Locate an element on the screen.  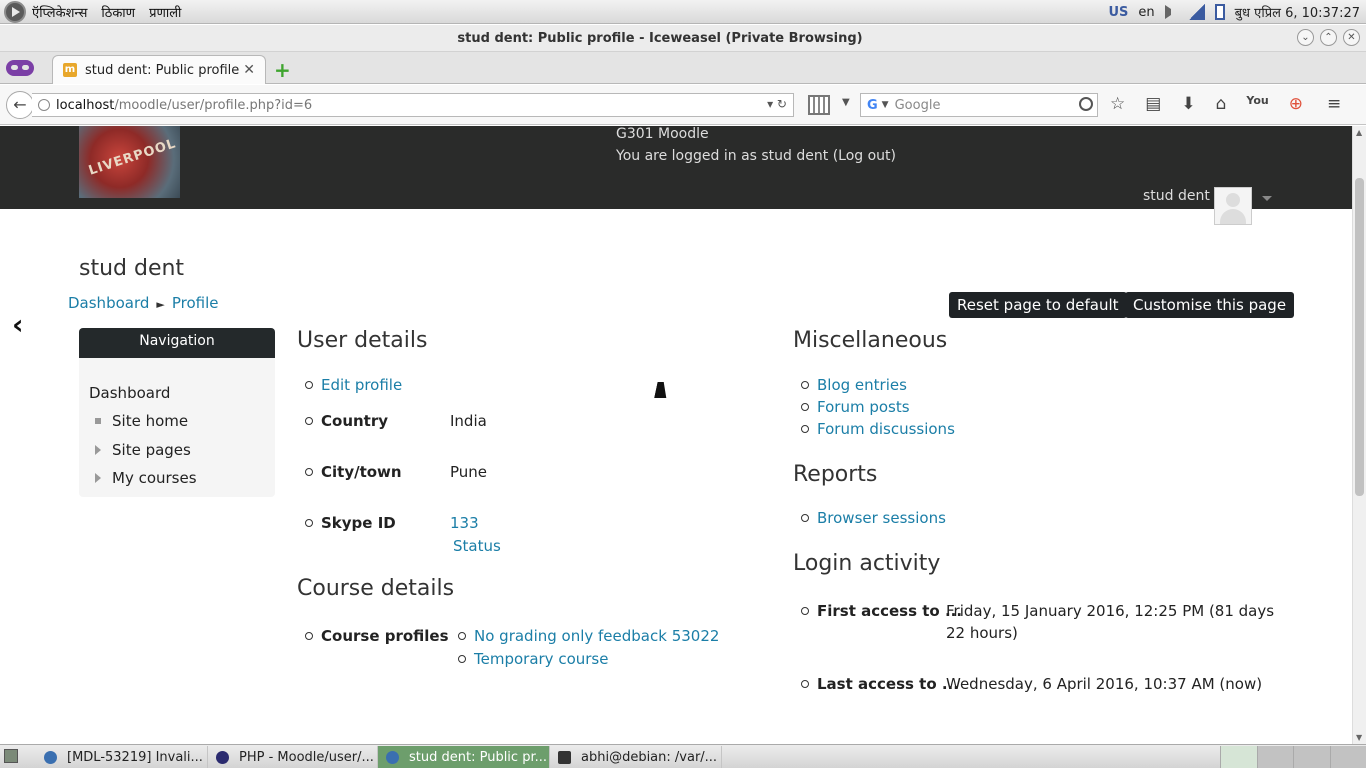
workspace-switcher is located at coordinates (1293, 757).